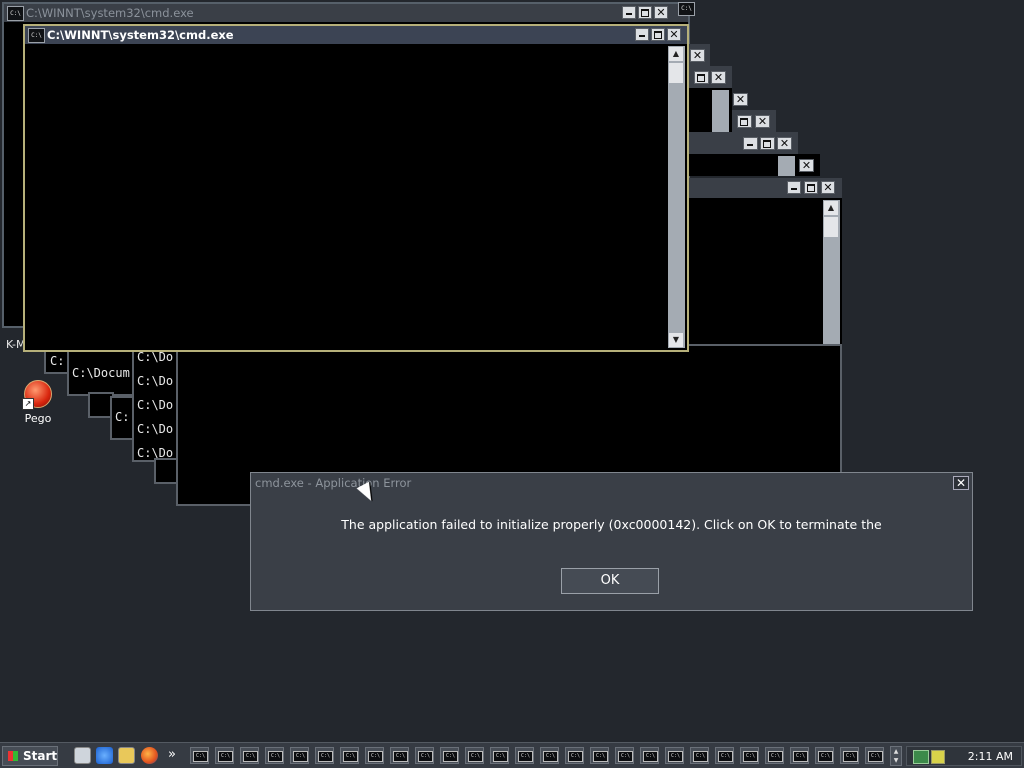 Image resolution: width=1024 pixels, height=768 pixels. Describe the element at coordinates (938, 757) in the screenshot. I see `network-icon` at that location.